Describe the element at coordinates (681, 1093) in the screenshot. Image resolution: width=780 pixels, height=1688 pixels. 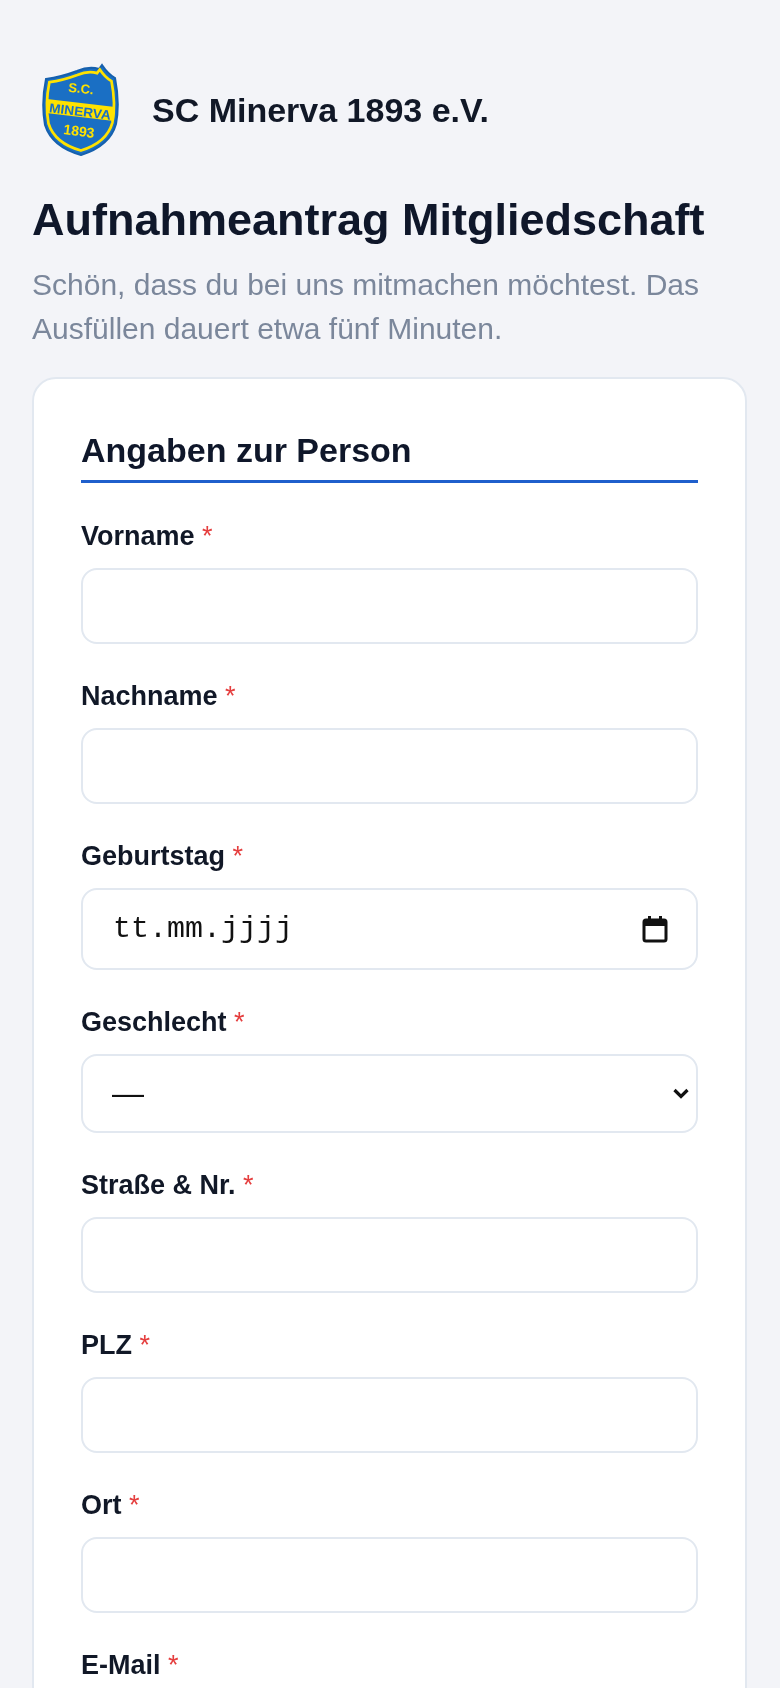
I see `chevron-down-icon` at that location.